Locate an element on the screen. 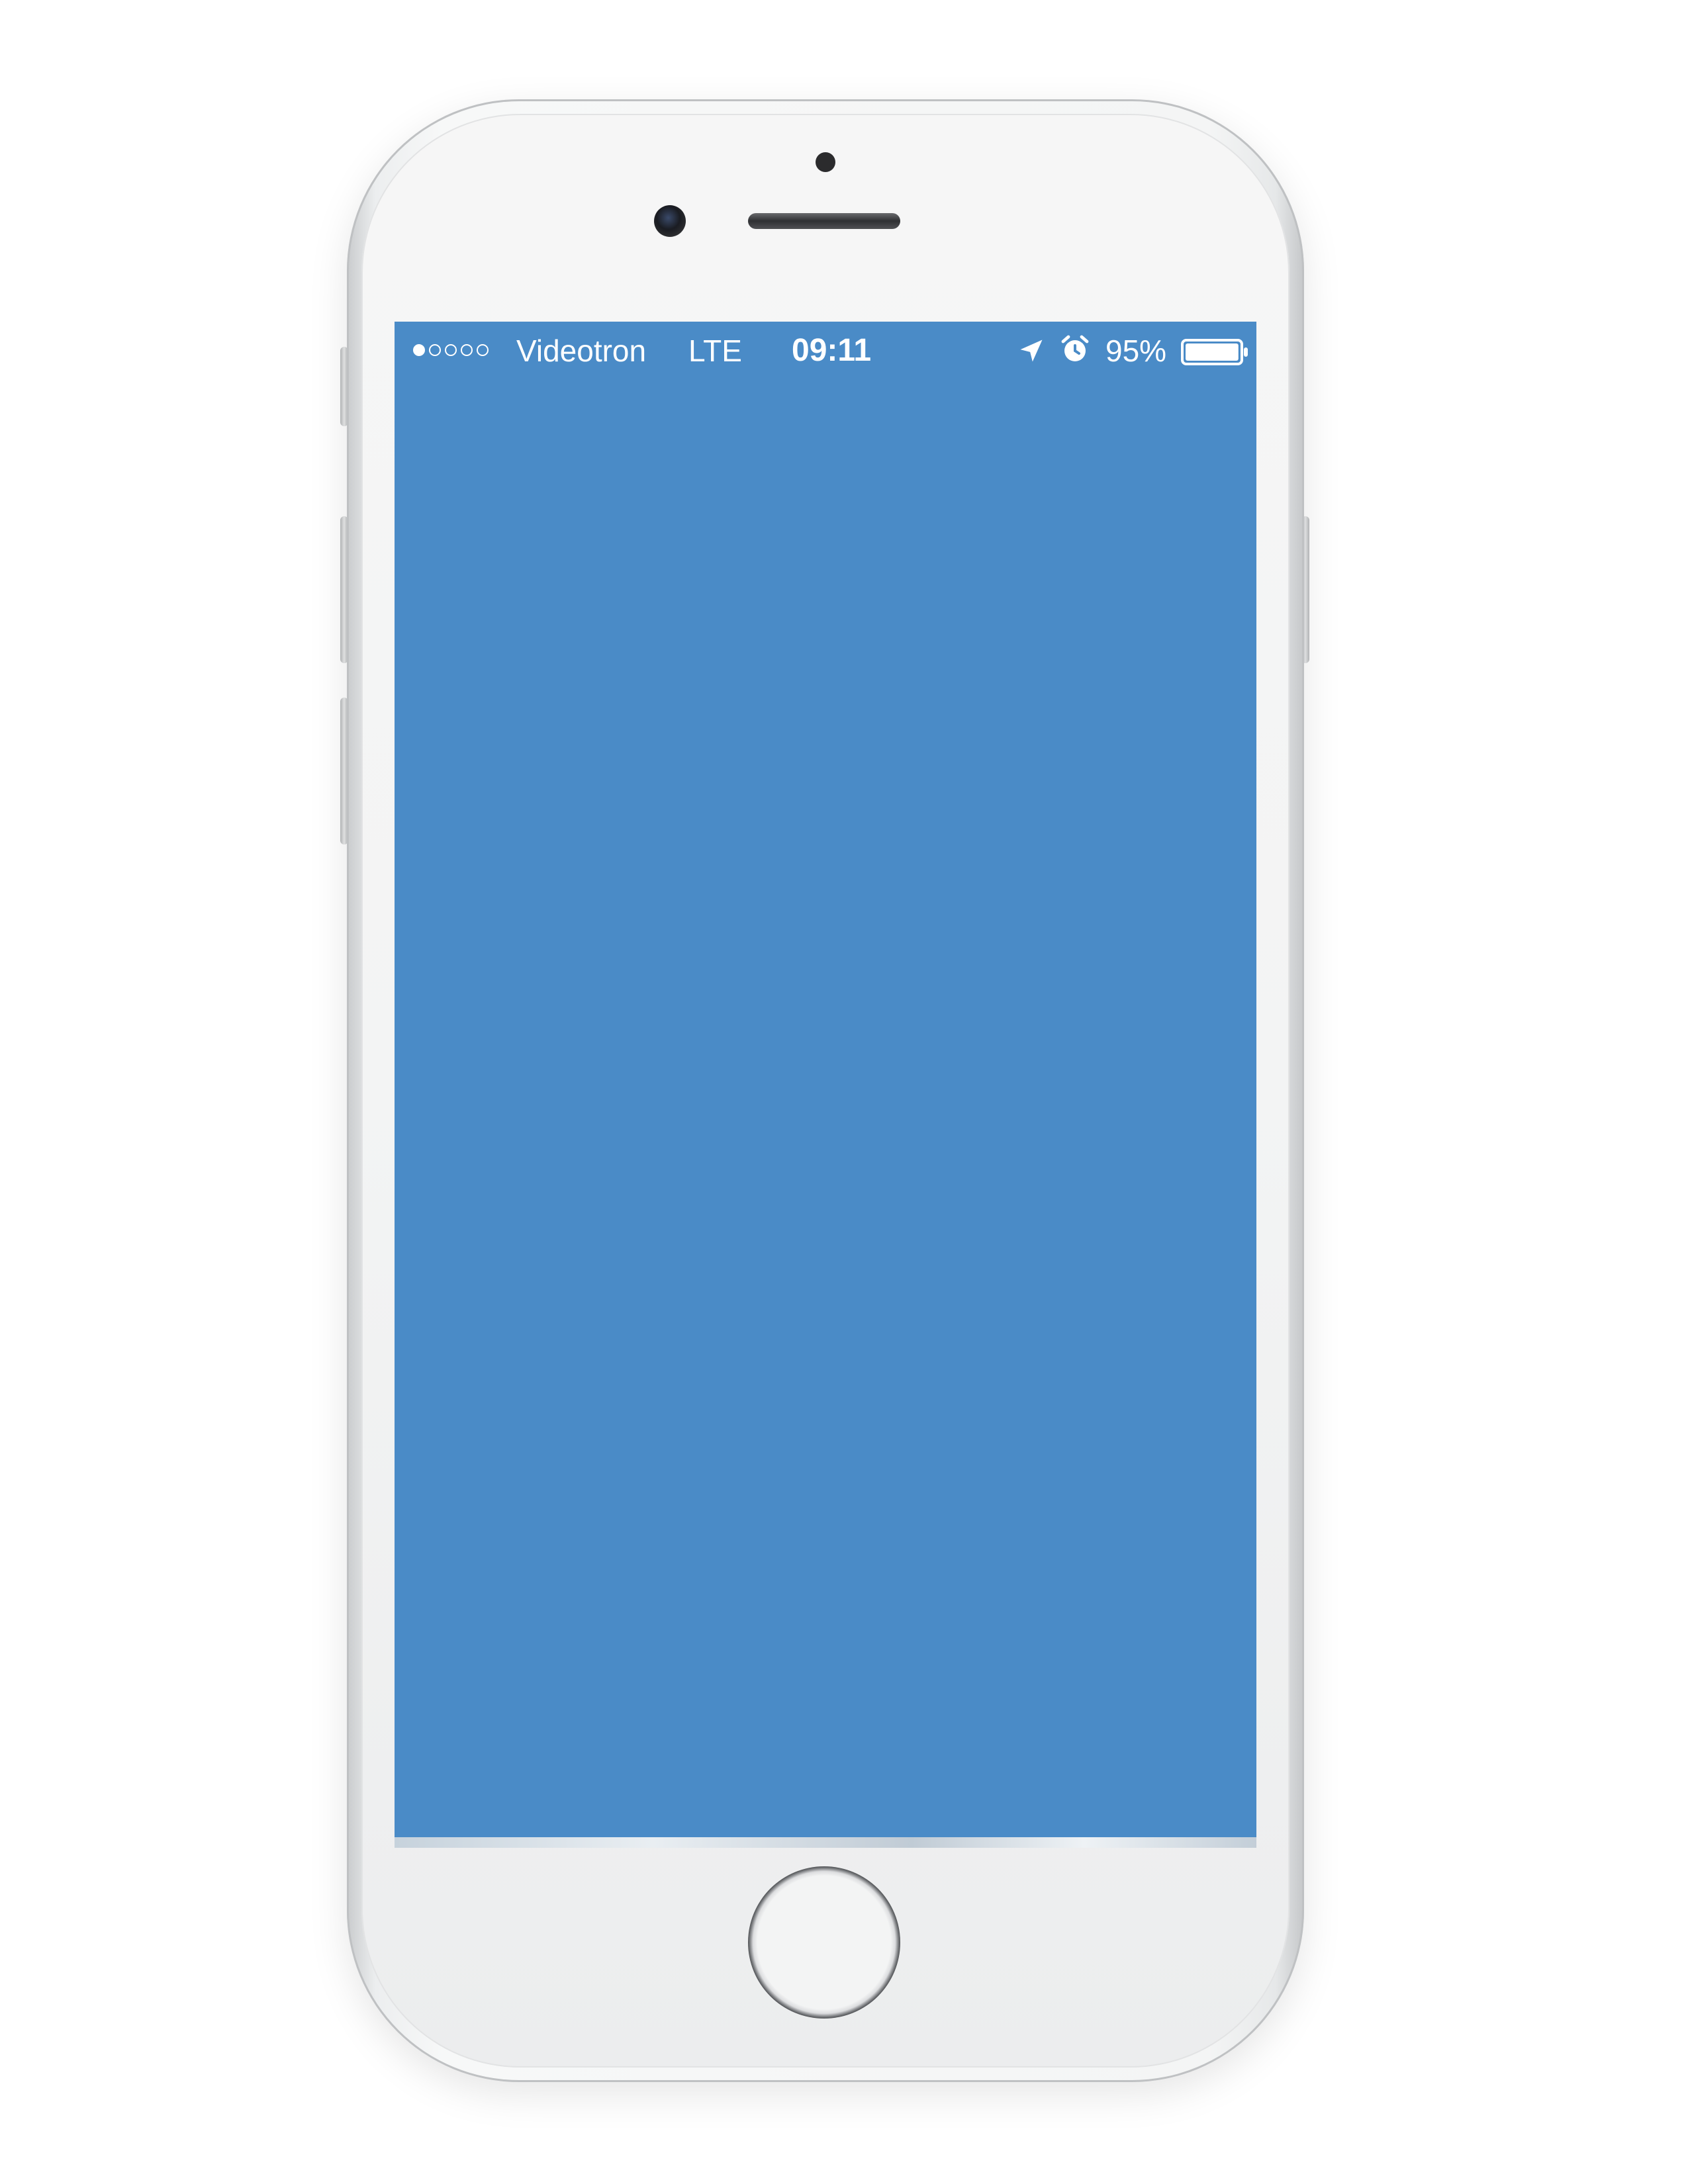 This screenshot has width=1688, height=2184. status-bar: Videotron LTE 09:11 95% is located at coordinates (825, 351).